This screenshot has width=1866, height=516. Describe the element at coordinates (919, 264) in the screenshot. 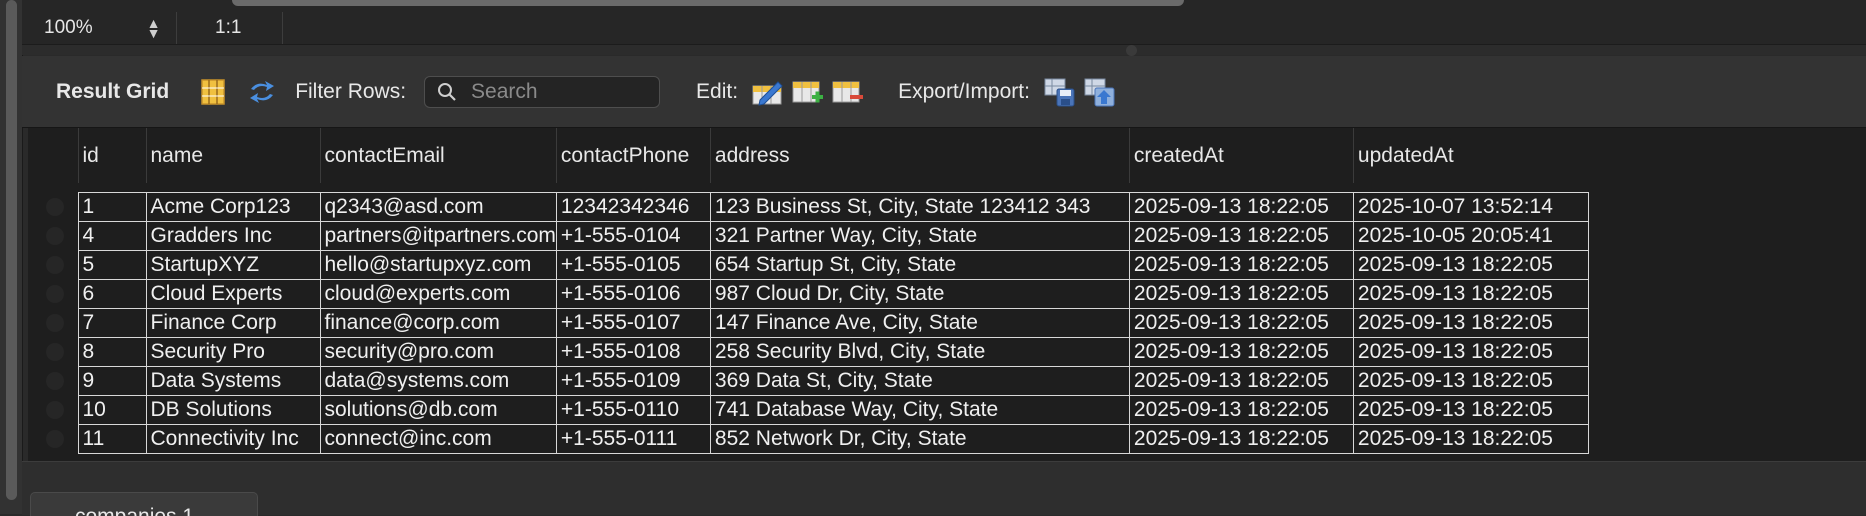

I see `cell-address: 654 Startup St, City, State` at that location.